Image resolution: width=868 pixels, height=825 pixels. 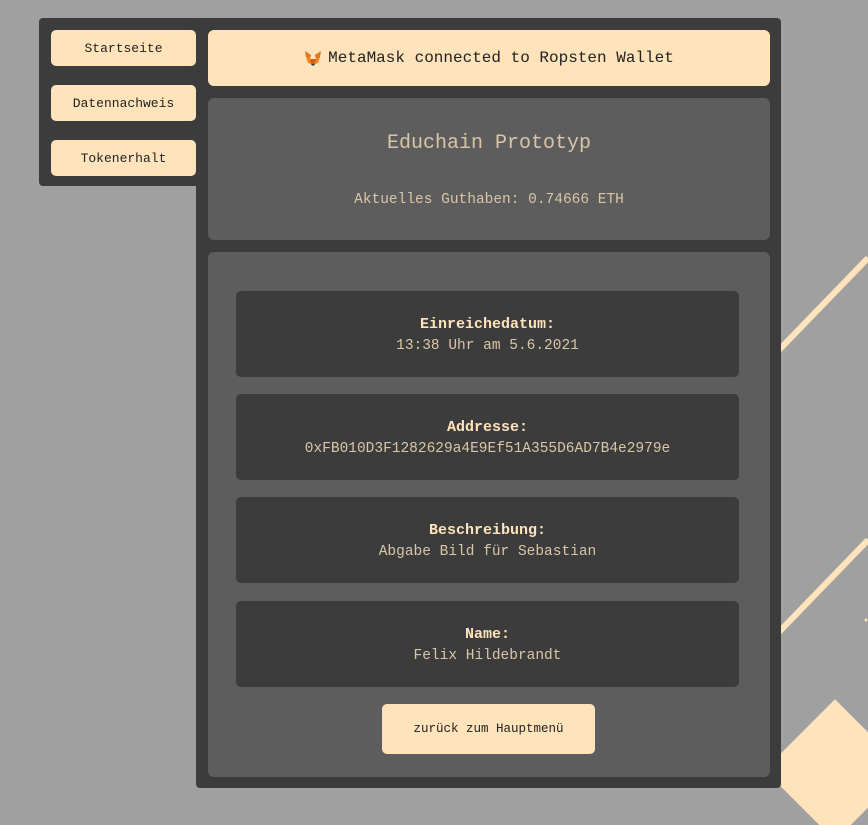 What do you see at coordinates (501, 58) in the screenshot?
I see `wallet-status-text: MetaMask connected to Ropsten Wallet` at bounding box center [501, 58].